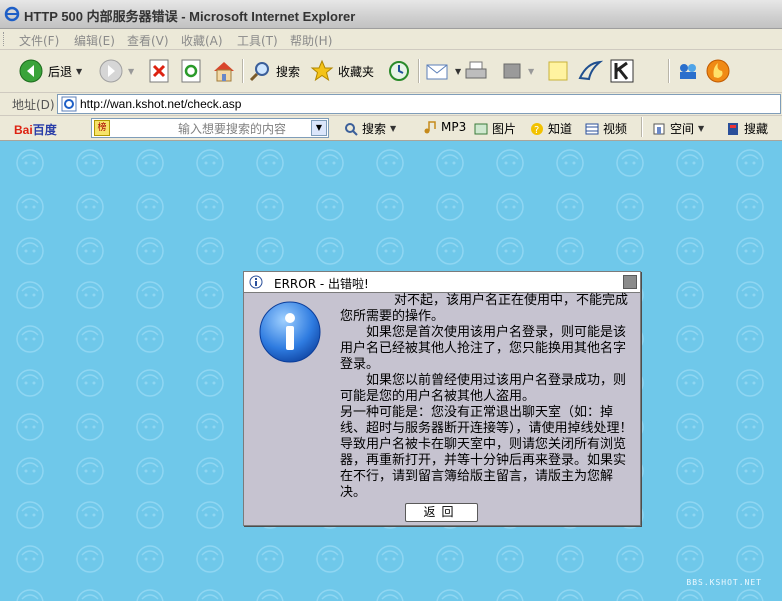 This screenshot has width=782, height=601. Describe the element at coordinates (458, 71) in the screenshot. I see `mail-dropdown-icon: ▼` at that location.